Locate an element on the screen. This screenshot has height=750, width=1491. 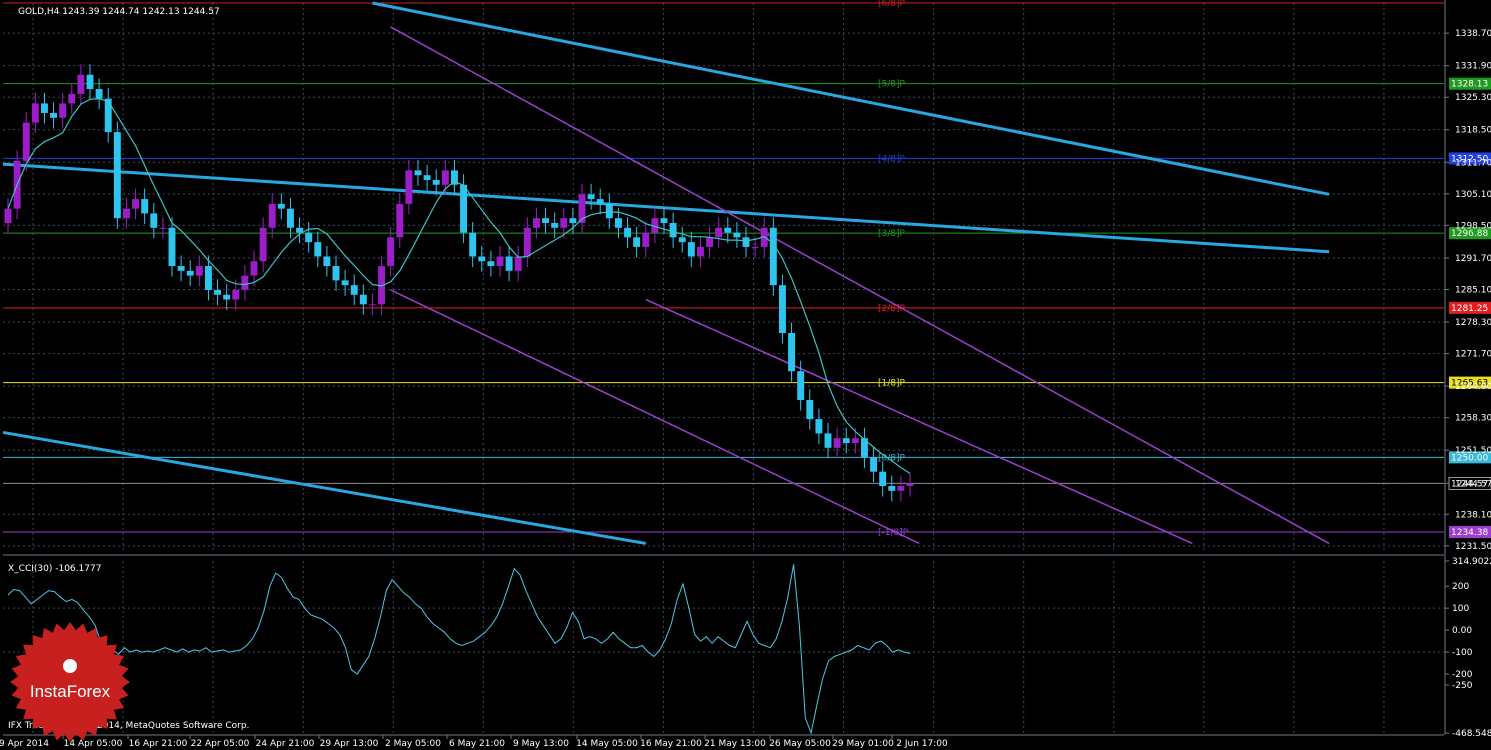
y-tick-label: 1231.50 is located at coordinates (1473, 547).